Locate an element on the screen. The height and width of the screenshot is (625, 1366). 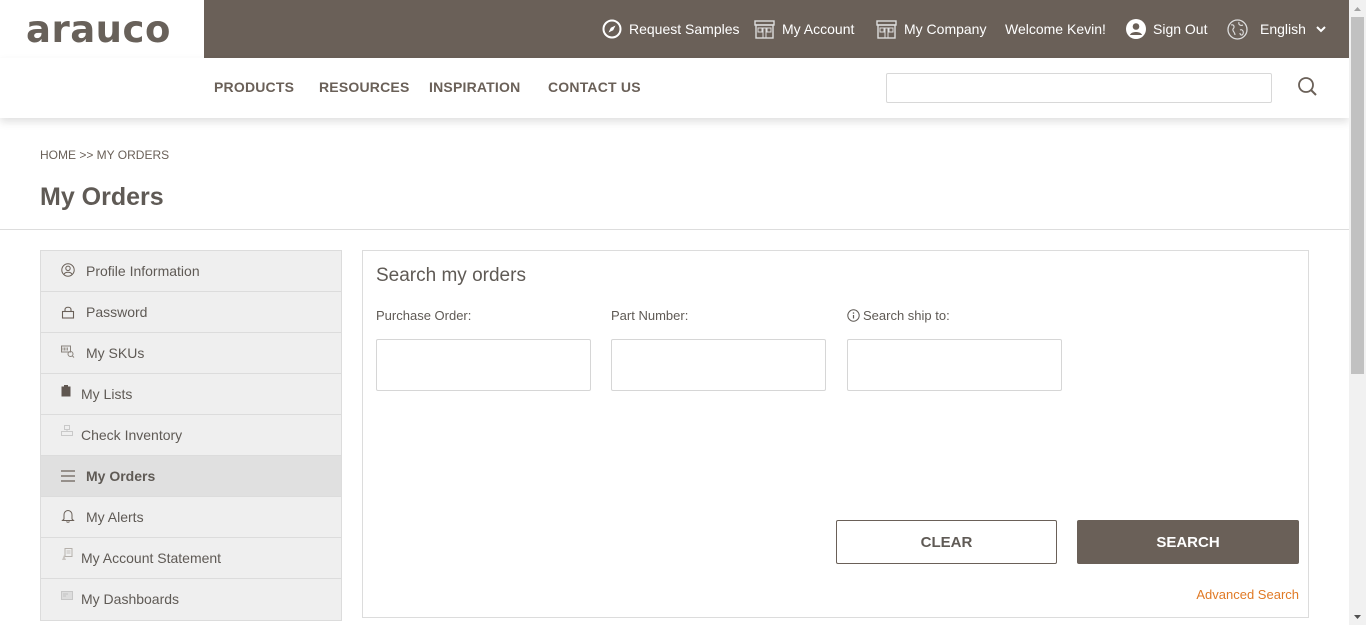
my-account-label: My Account is located at coordinates (818, 29).